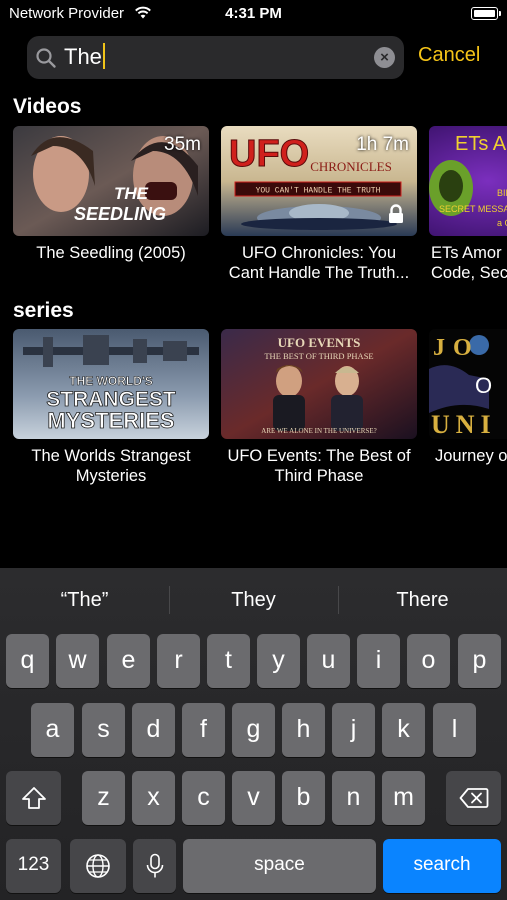 The width and height of the screenshot is (507, 900). Describe the element at coordinates (303, 798) in the screenshot. I see `key-b: b` at that location.